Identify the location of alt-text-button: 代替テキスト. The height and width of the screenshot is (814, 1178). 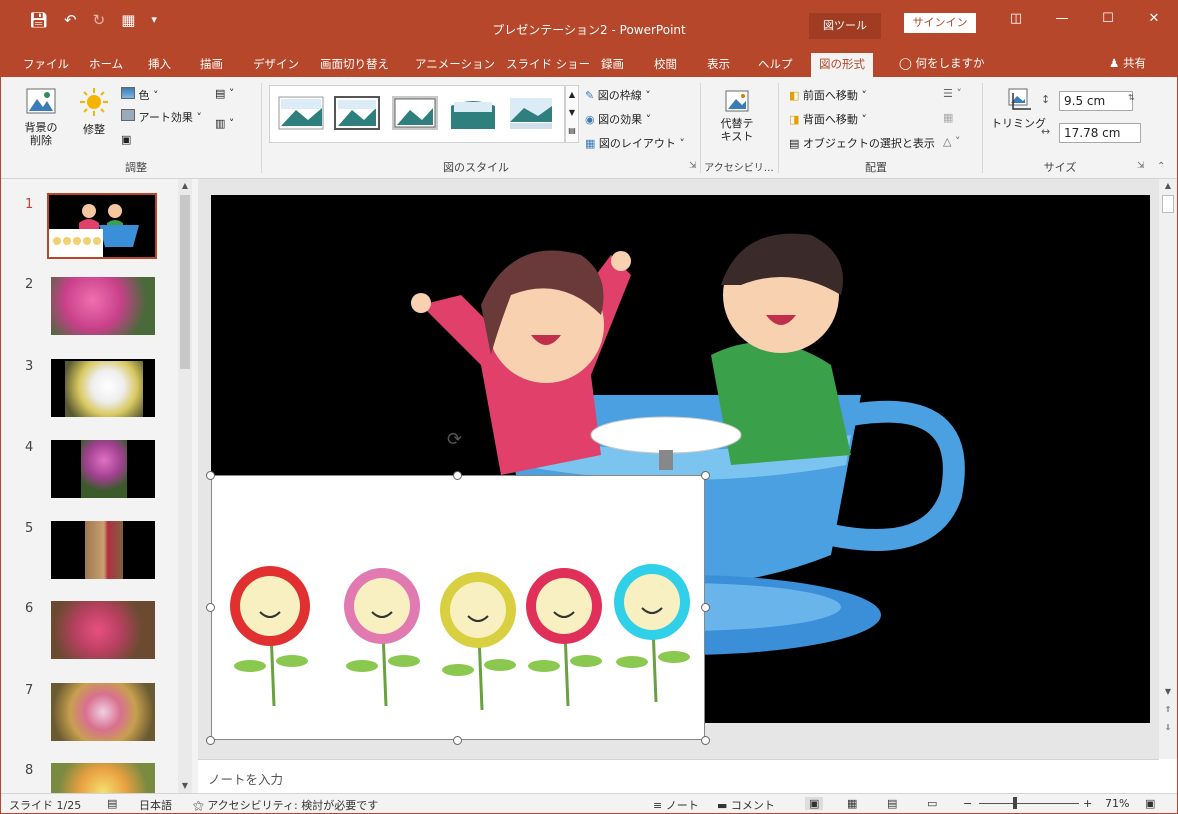
(737, 114).